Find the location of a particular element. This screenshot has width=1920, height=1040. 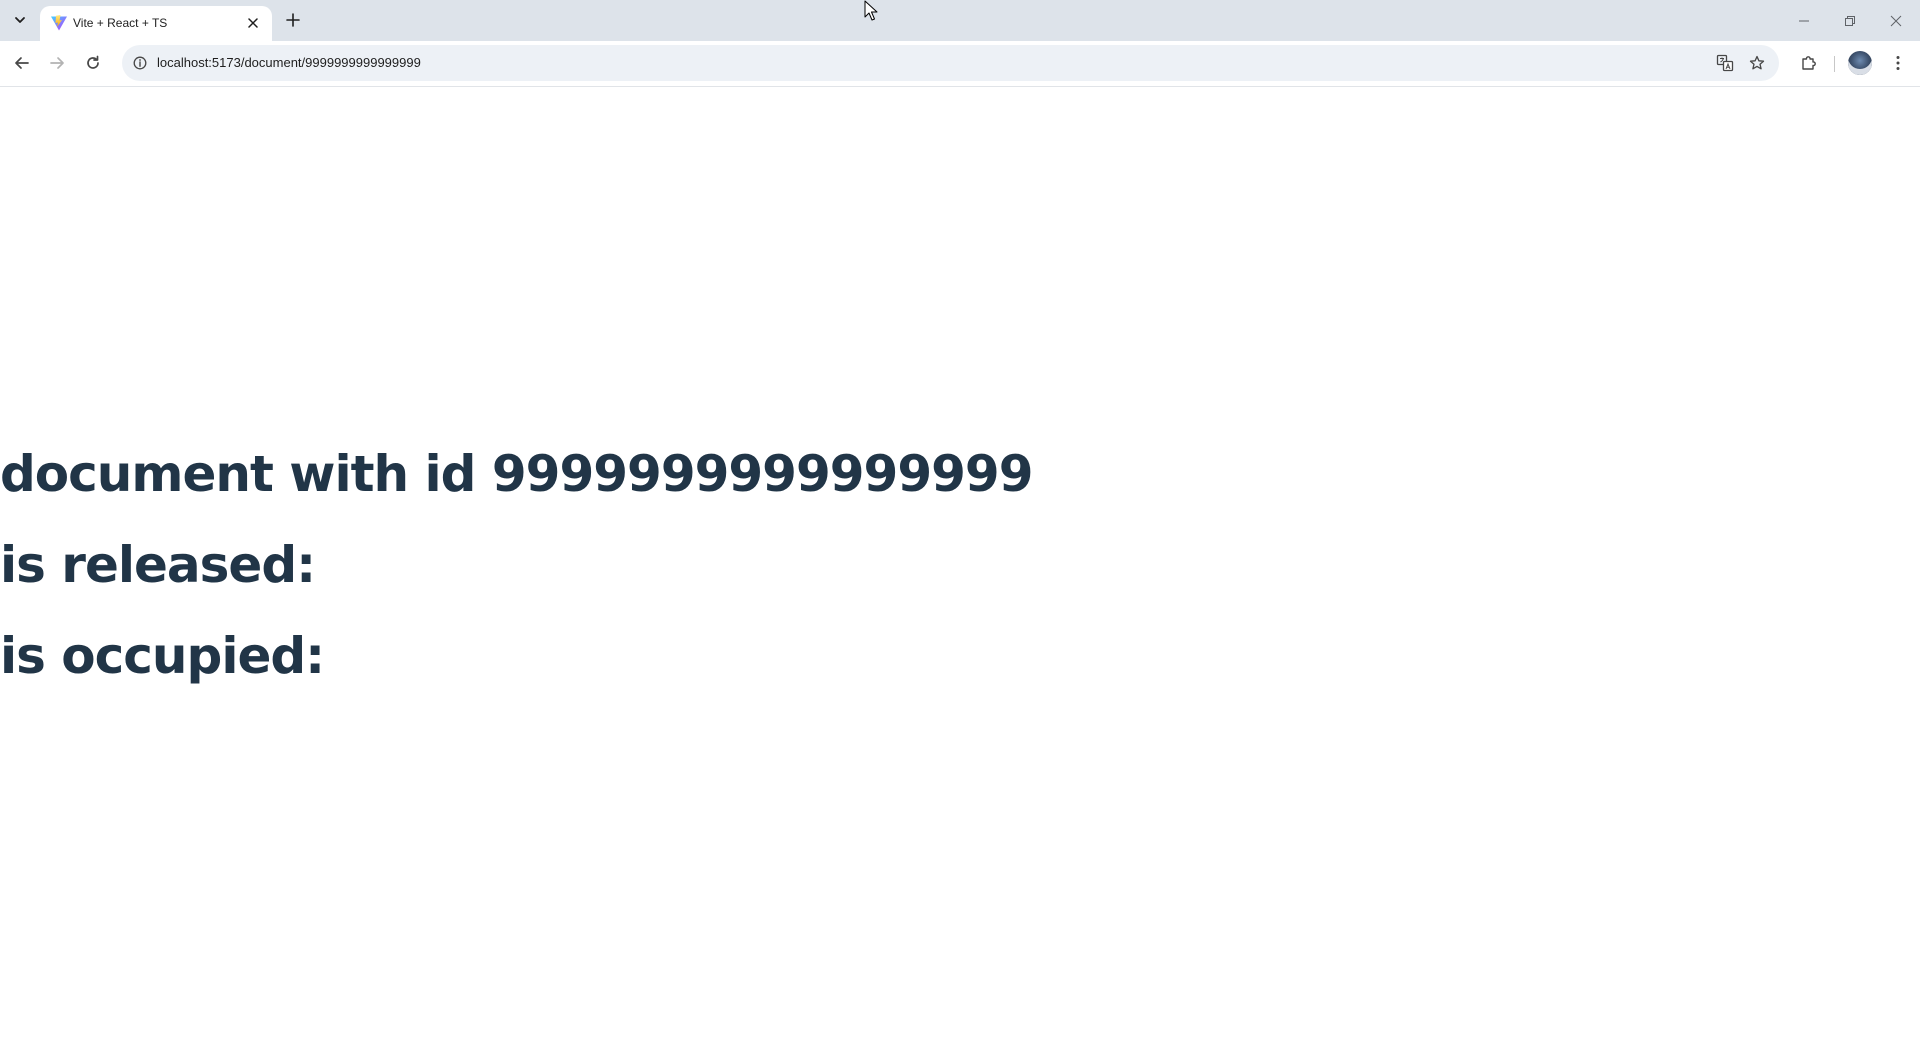

arrow-left-icon is located at coordinates (22, 63).